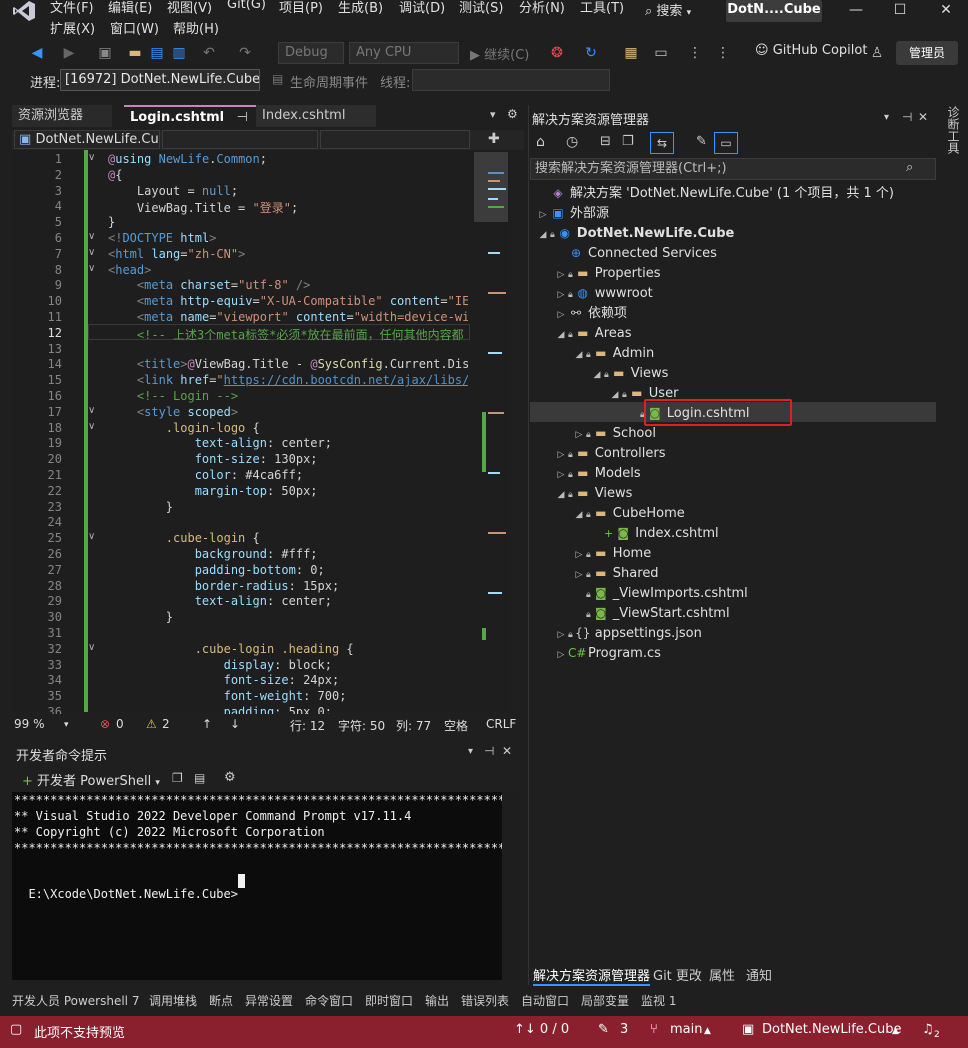 The image size is (968, 1048). What do you see at coordinates (927, 53) in the screenshot?
I see `admin-badge: 管理员` at bounding box center [927, 53].